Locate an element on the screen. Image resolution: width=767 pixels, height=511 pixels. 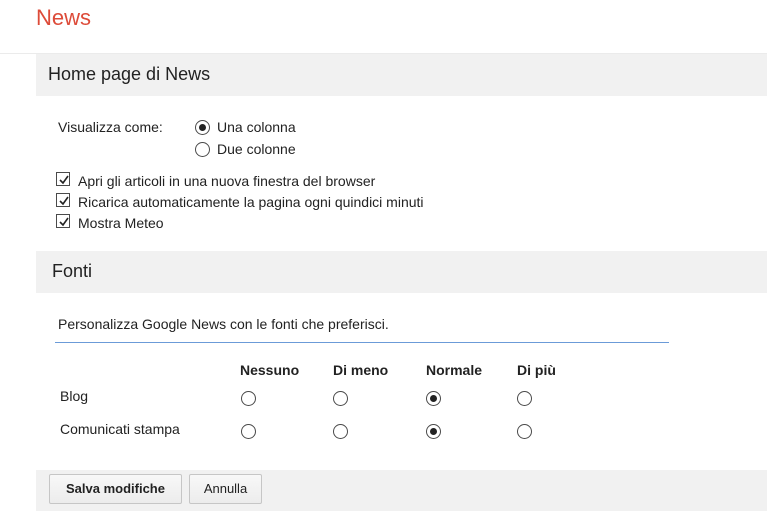
column-header-less: Di meno is located at coordinates (361, 370).